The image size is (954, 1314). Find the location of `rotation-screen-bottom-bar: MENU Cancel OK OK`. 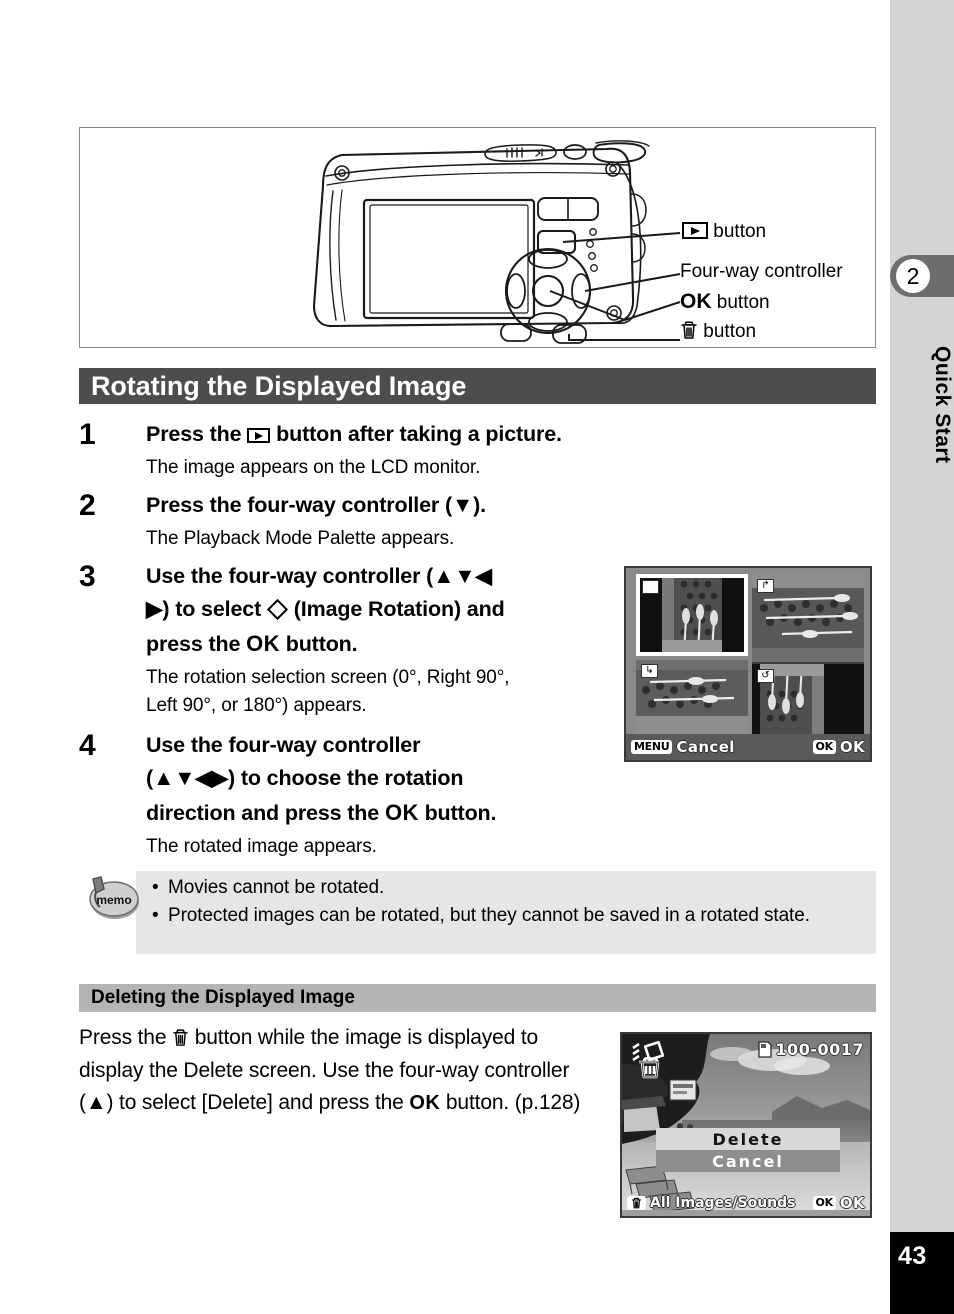

rotation-screen-bottom-bar: MENU Cancel OK OK is located at coordinates (748, 747).